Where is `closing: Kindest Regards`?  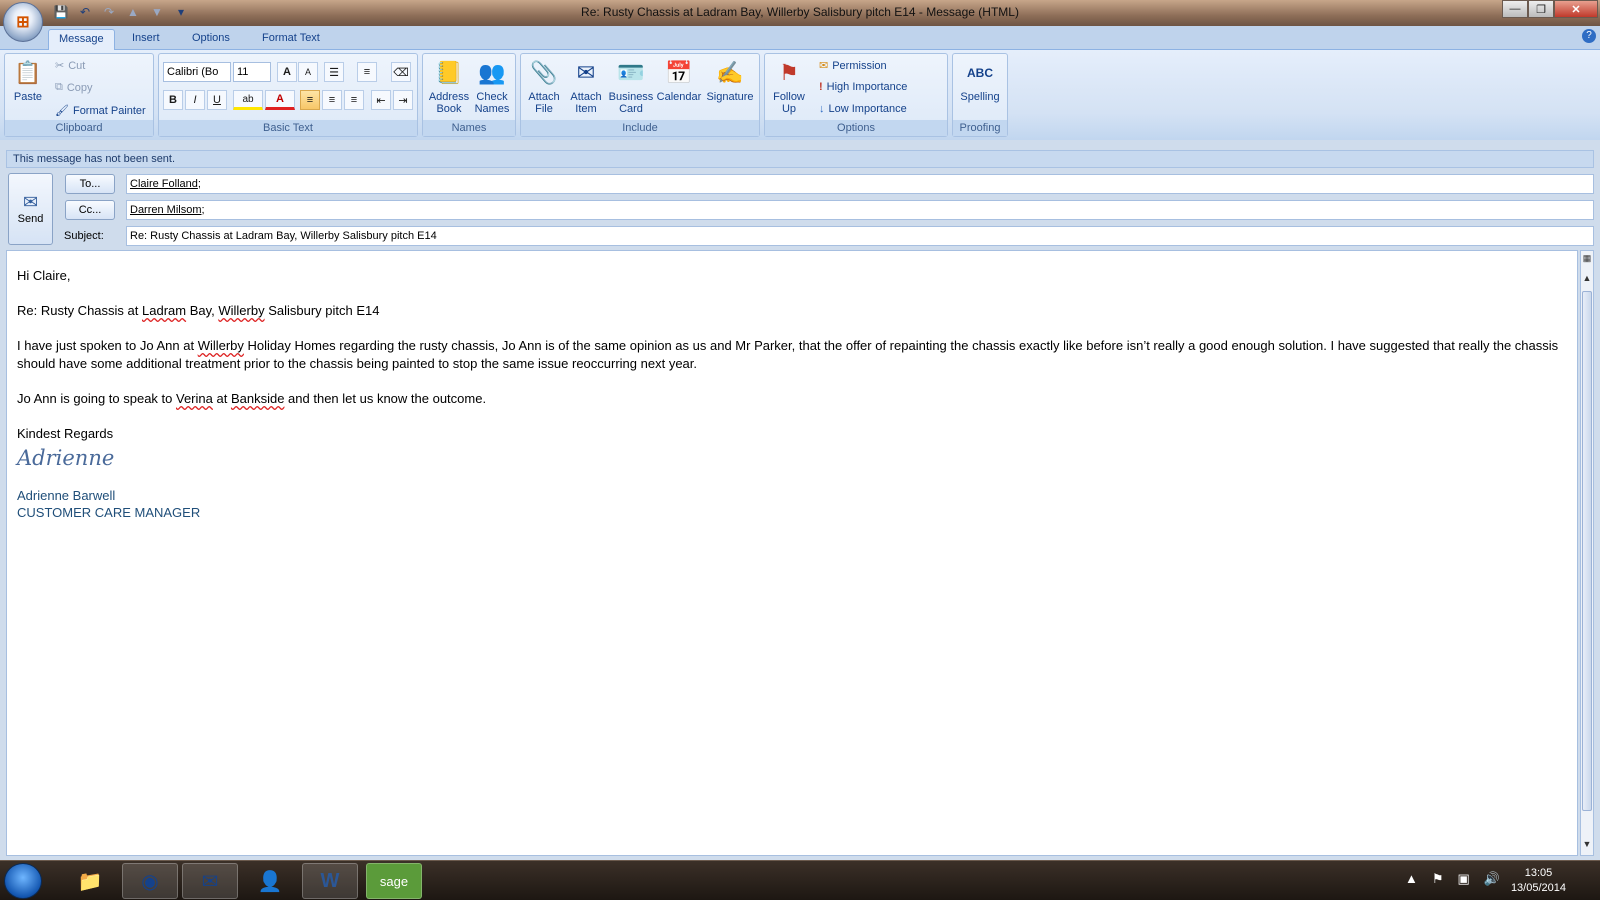
closing: Kindest Regards is located at coordinates (65, 433).